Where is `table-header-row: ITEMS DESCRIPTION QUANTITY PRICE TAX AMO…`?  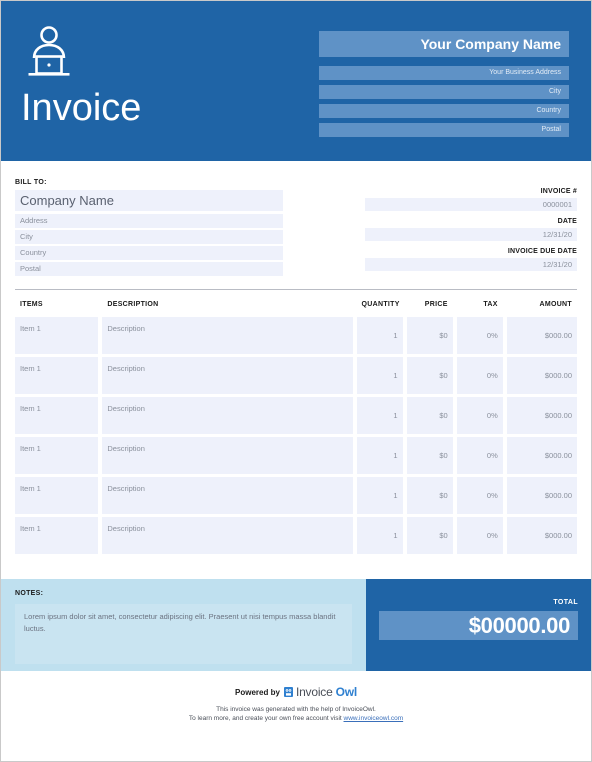
table-header-row: ITEMS DESCRIPTION QUANTITY PRICE TAX AMO… is located at coordinates (296, 307).